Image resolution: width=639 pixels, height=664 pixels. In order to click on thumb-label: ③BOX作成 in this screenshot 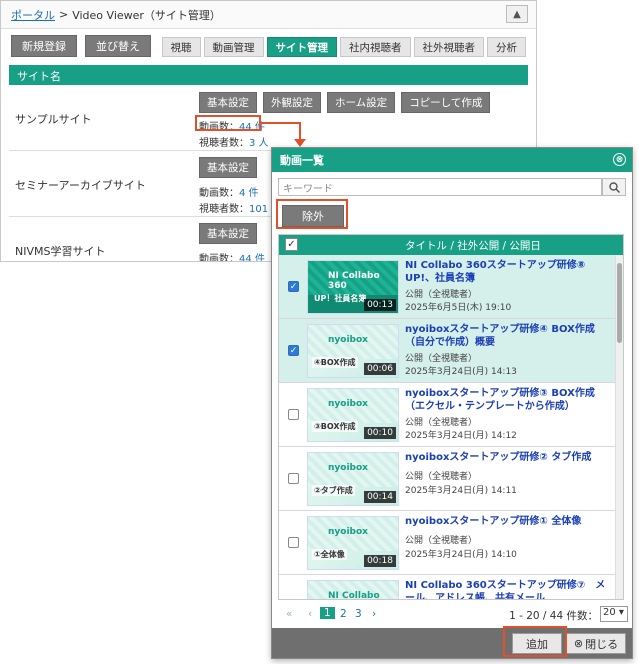, I will do `click(335, 426)`.